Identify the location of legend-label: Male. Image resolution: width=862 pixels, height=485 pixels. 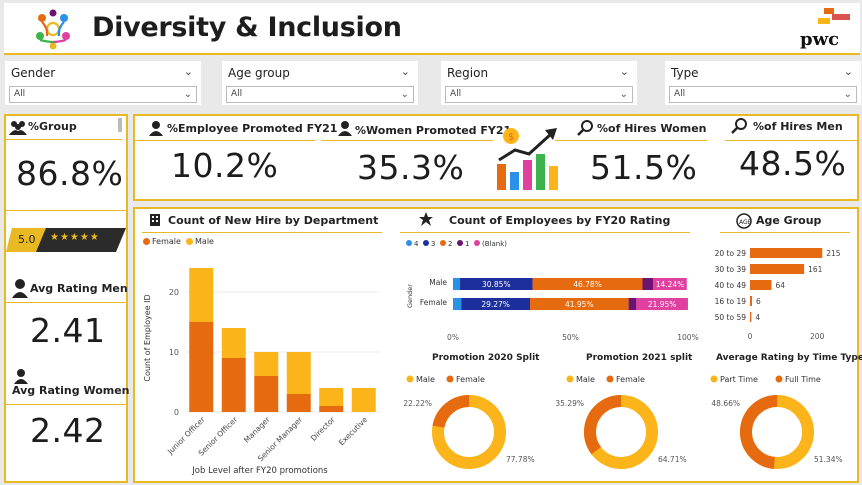
(425, 379).